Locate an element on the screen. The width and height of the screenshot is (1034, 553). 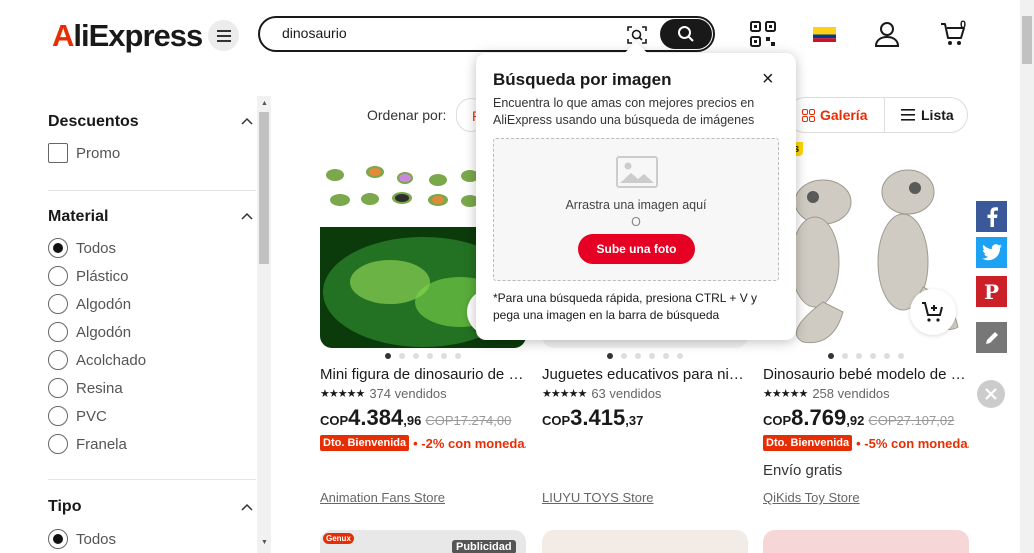
dropzone-text: Arrastra una imagen aquí is located at coordinates (636, 205).